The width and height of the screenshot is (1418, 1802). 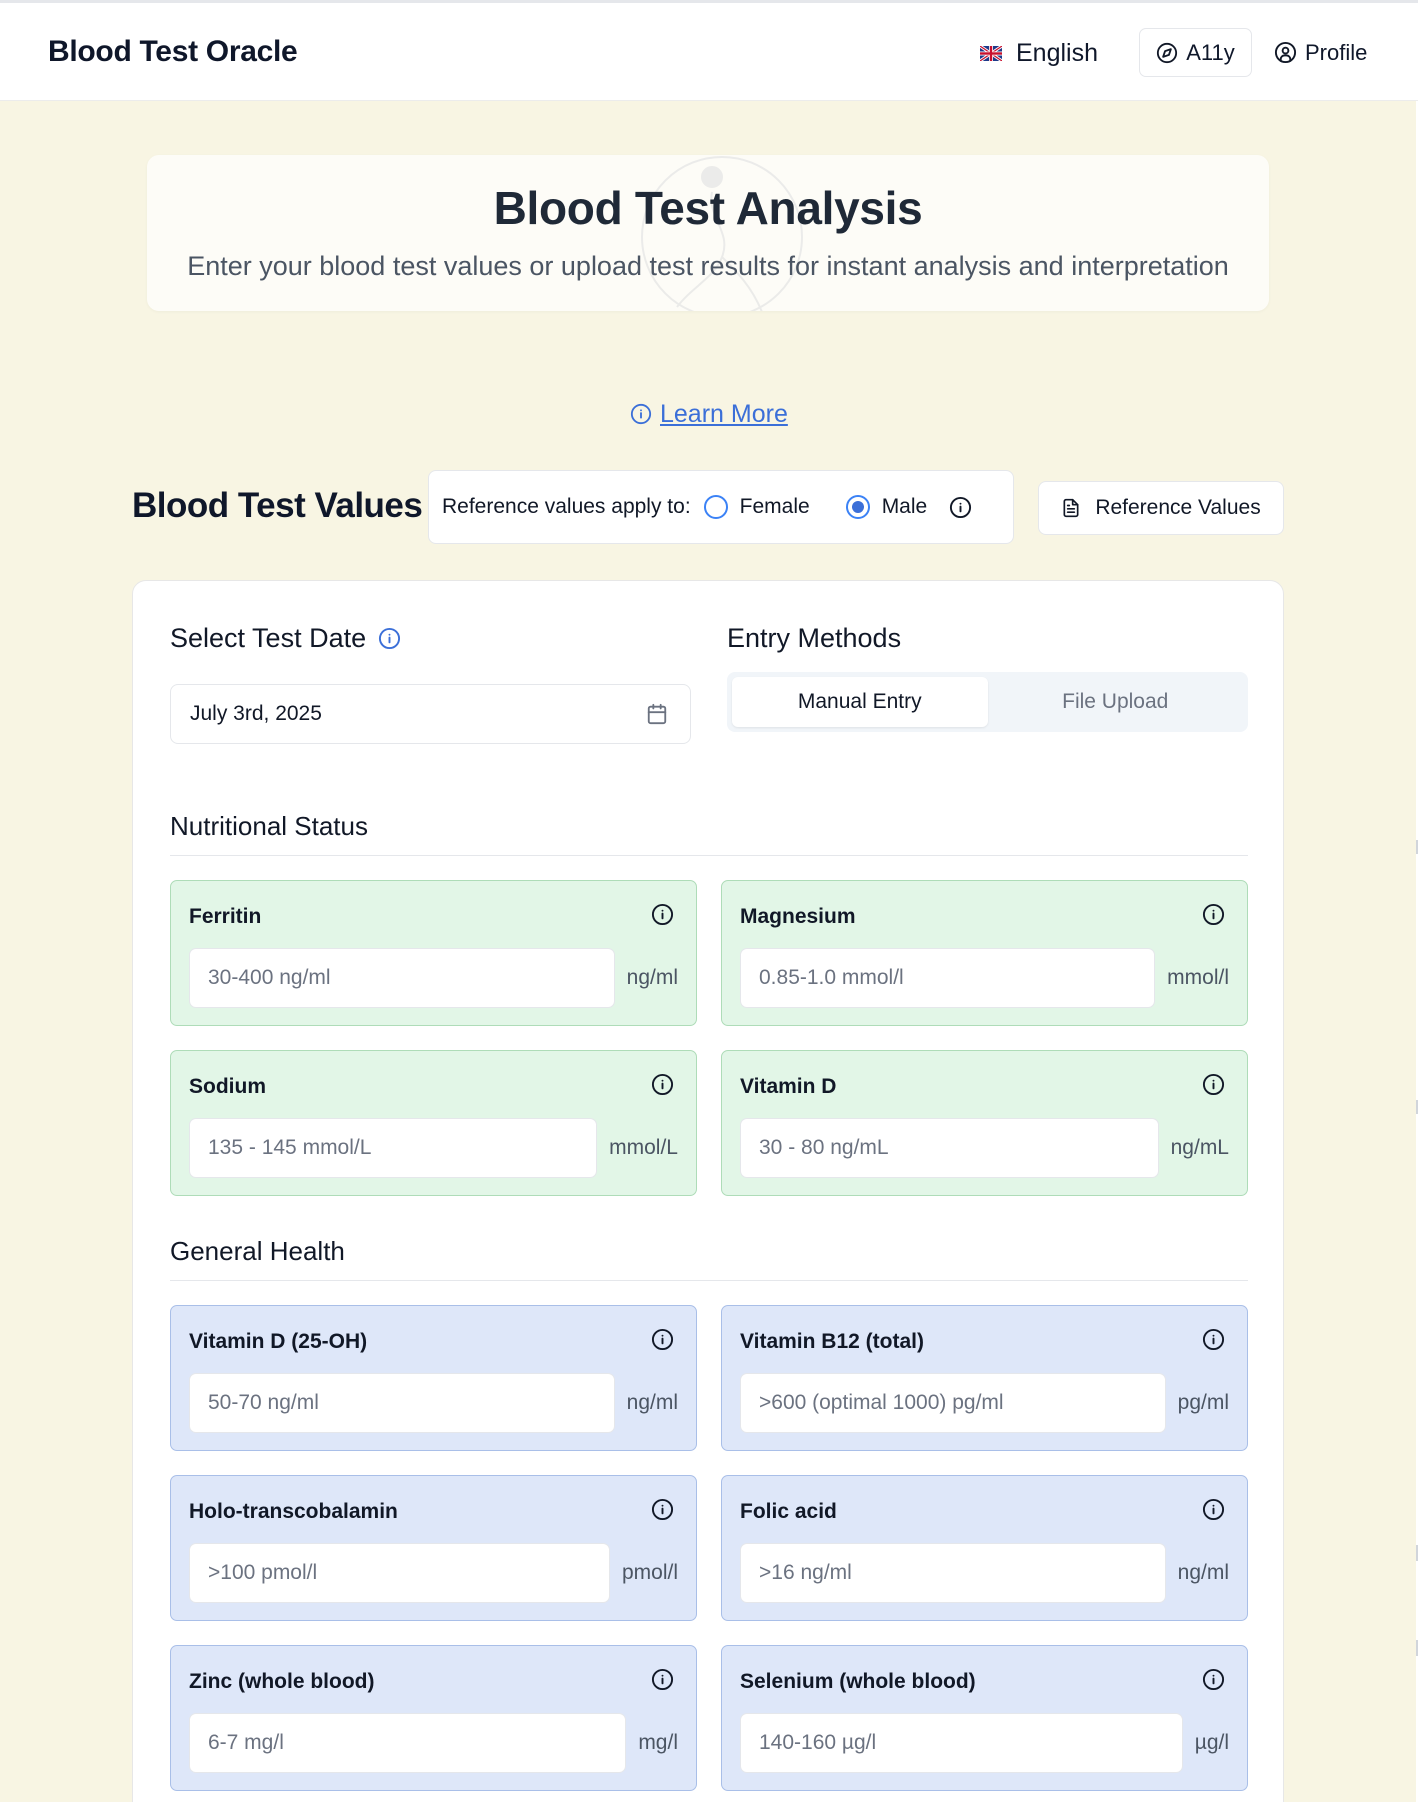 I want to click on marker-card: Sodium mmol/L, so click(x=433, y=1123).